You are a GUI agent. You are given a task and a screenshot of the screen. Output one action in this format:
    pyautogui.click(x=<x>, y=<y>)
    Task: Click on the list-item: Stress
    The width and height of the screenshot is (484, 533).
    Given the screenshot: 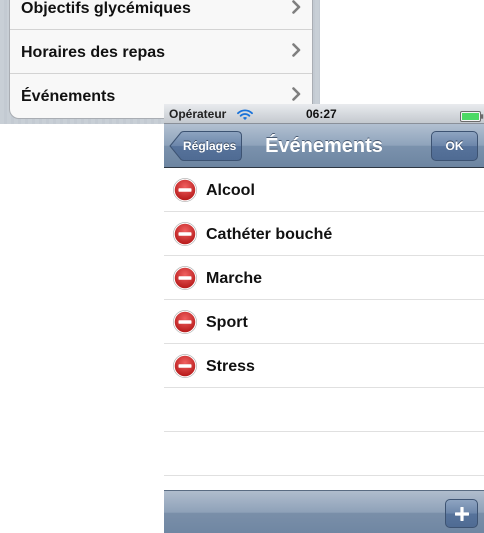 What is the action you would take?
    pyautogui.click(x=324, y=366)
    